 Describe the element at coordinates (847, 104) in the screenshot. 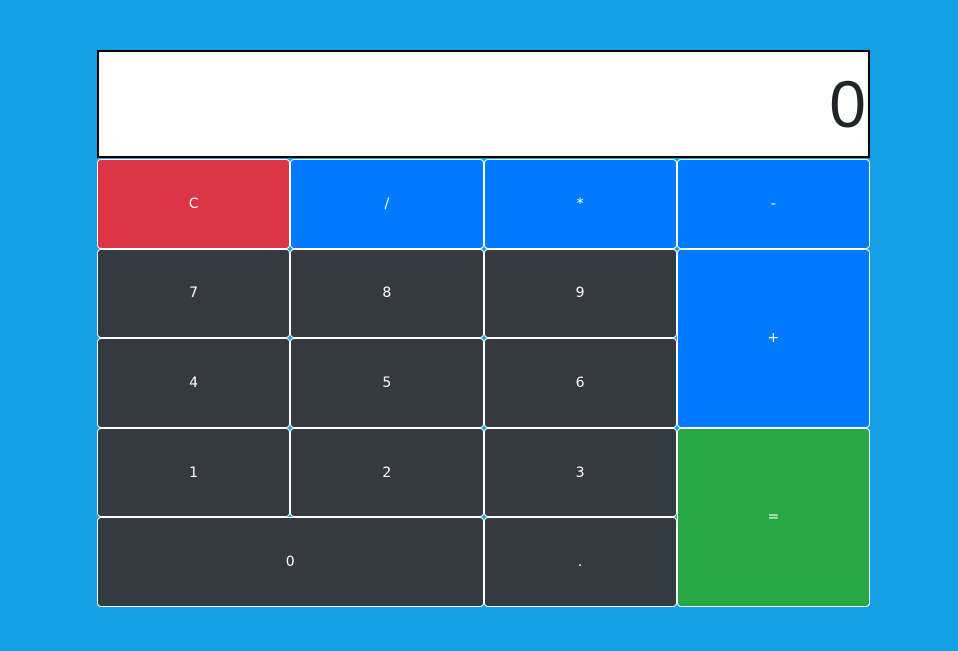

I see `display-value: 0` at that location.